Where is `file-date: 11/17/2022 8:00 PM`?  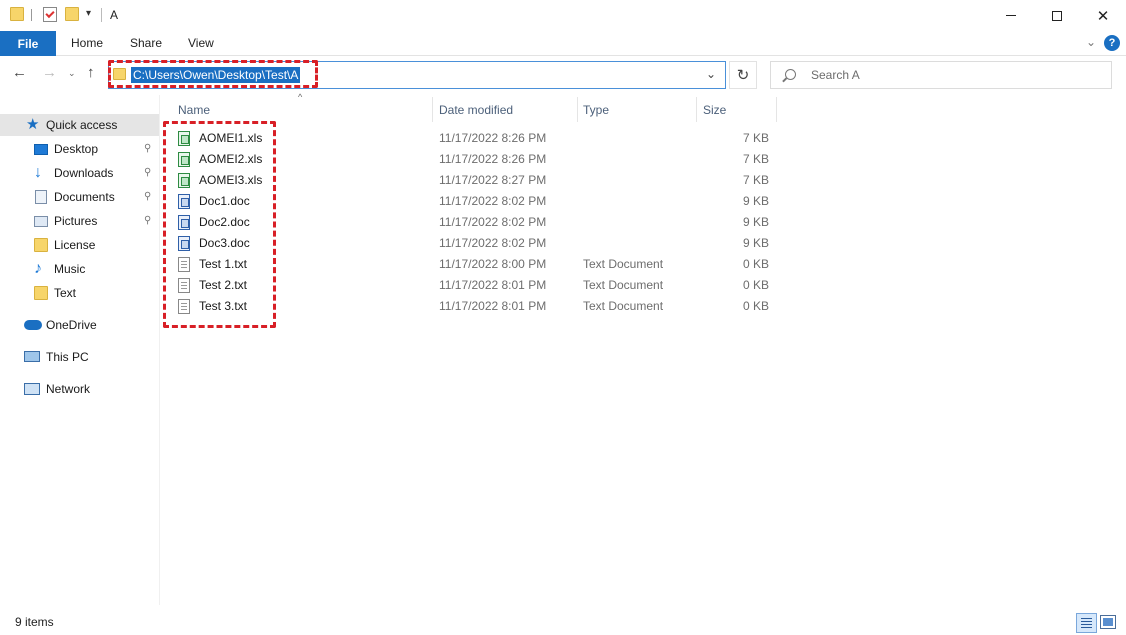
file-date: 11/17/2022 8:00 PM is located at coordinates (493, 264).